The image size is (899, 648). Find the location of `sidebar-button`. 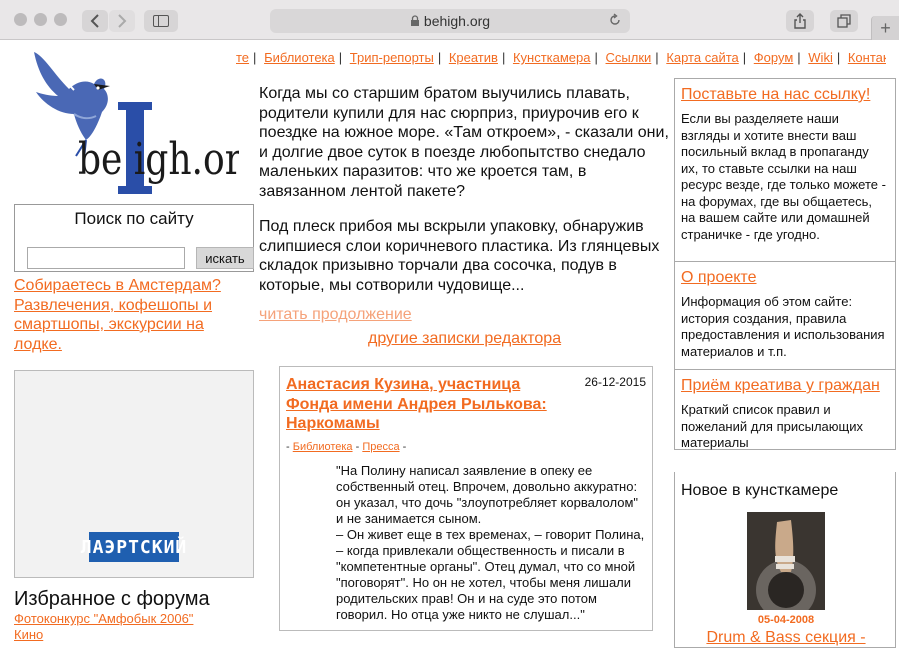

sidebar-button is located at coordinates (161, 21).